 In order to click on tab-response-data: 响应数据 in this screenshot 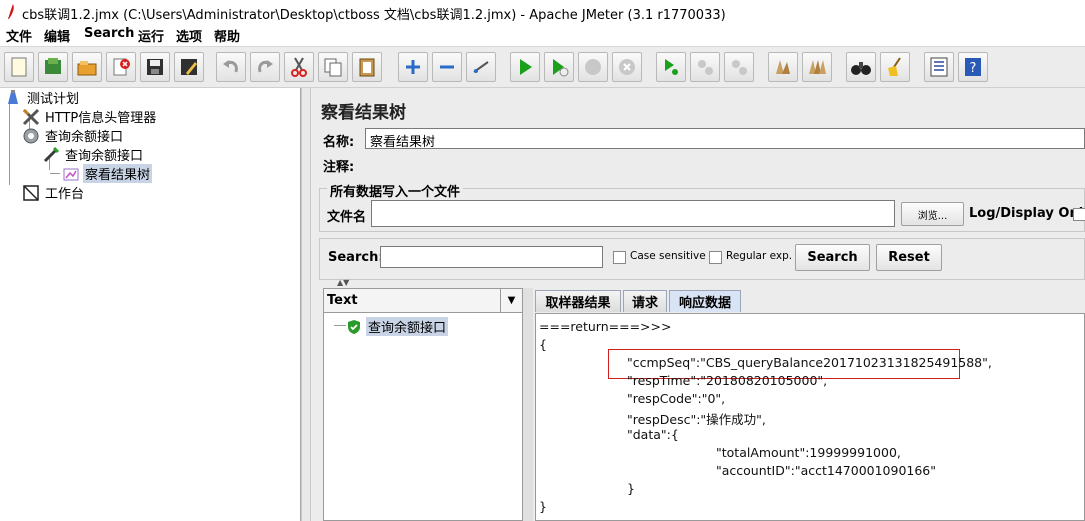, I will do `click(705, 301)`.